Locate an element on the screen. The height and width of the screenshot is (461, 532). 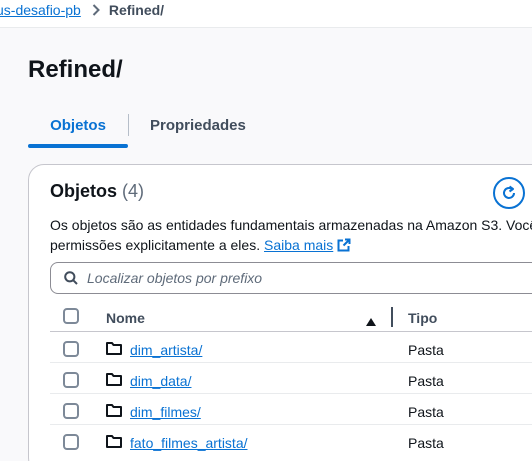
search-icon is located at coordinates (71, 278).